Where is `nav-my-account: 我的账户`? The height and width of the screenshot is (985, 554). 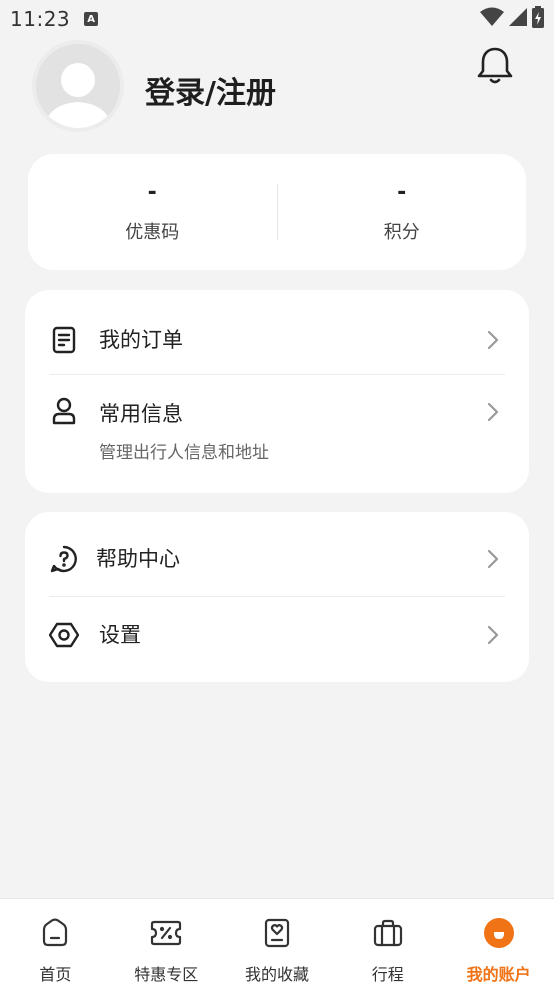 nav-my-account: 我的账户 is located at coordinates (498, 942).